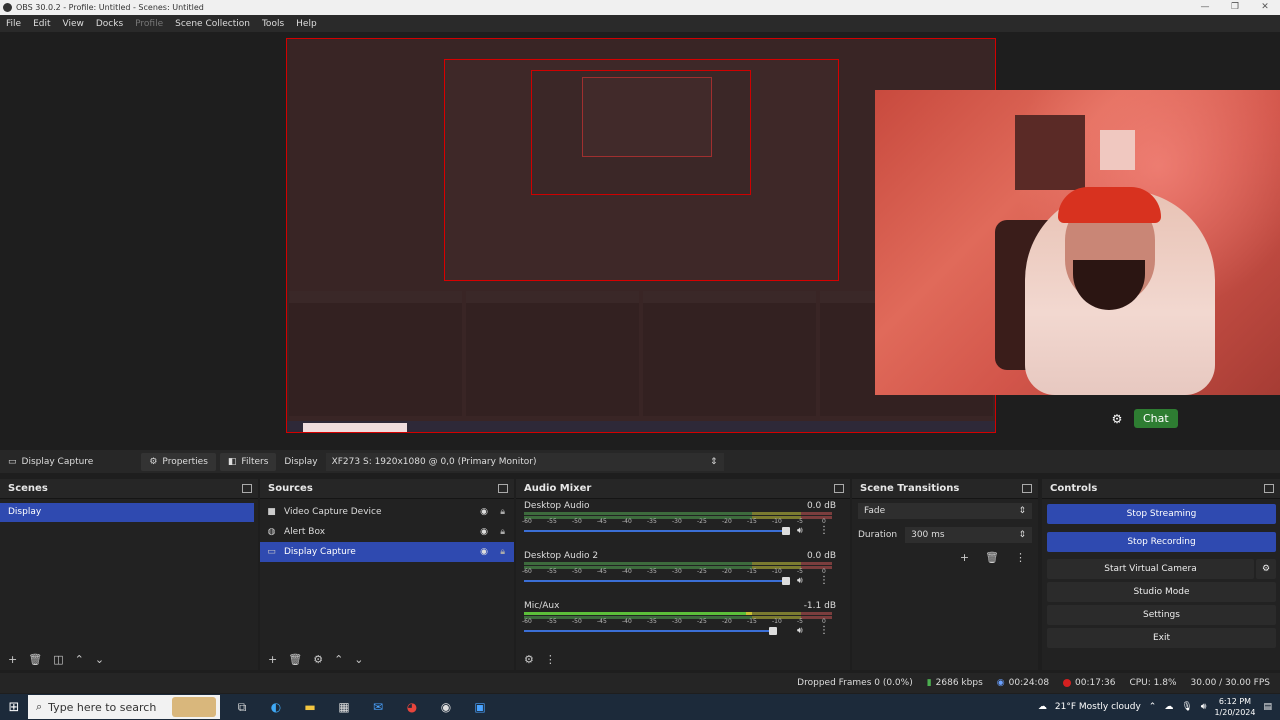 The image size is (1280, 720). Describe the element at coordinates (1267, 707) in the screenshot. I see `notification-icon: ▤` at that location.